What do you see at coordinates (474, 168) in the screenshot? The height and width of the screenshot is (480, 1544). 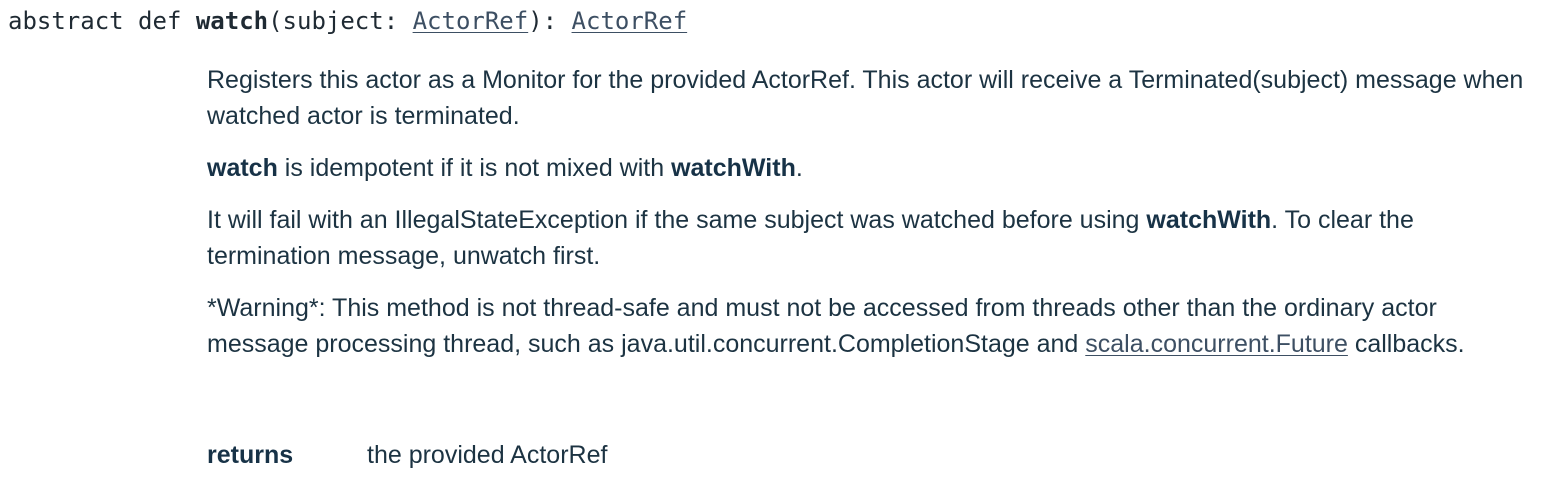 I see `description-text: is idempotent if it is not mixed with` at bounding box center [474, 168].